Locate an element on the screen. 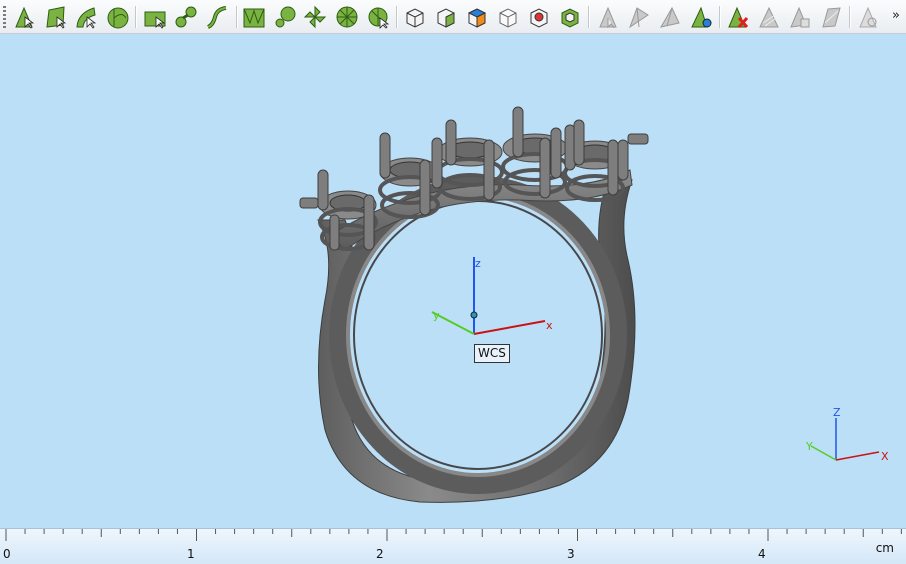 The height and width of the screenshot is (564, 906). wcs-z-label: z is located at coordinates (478, 263).